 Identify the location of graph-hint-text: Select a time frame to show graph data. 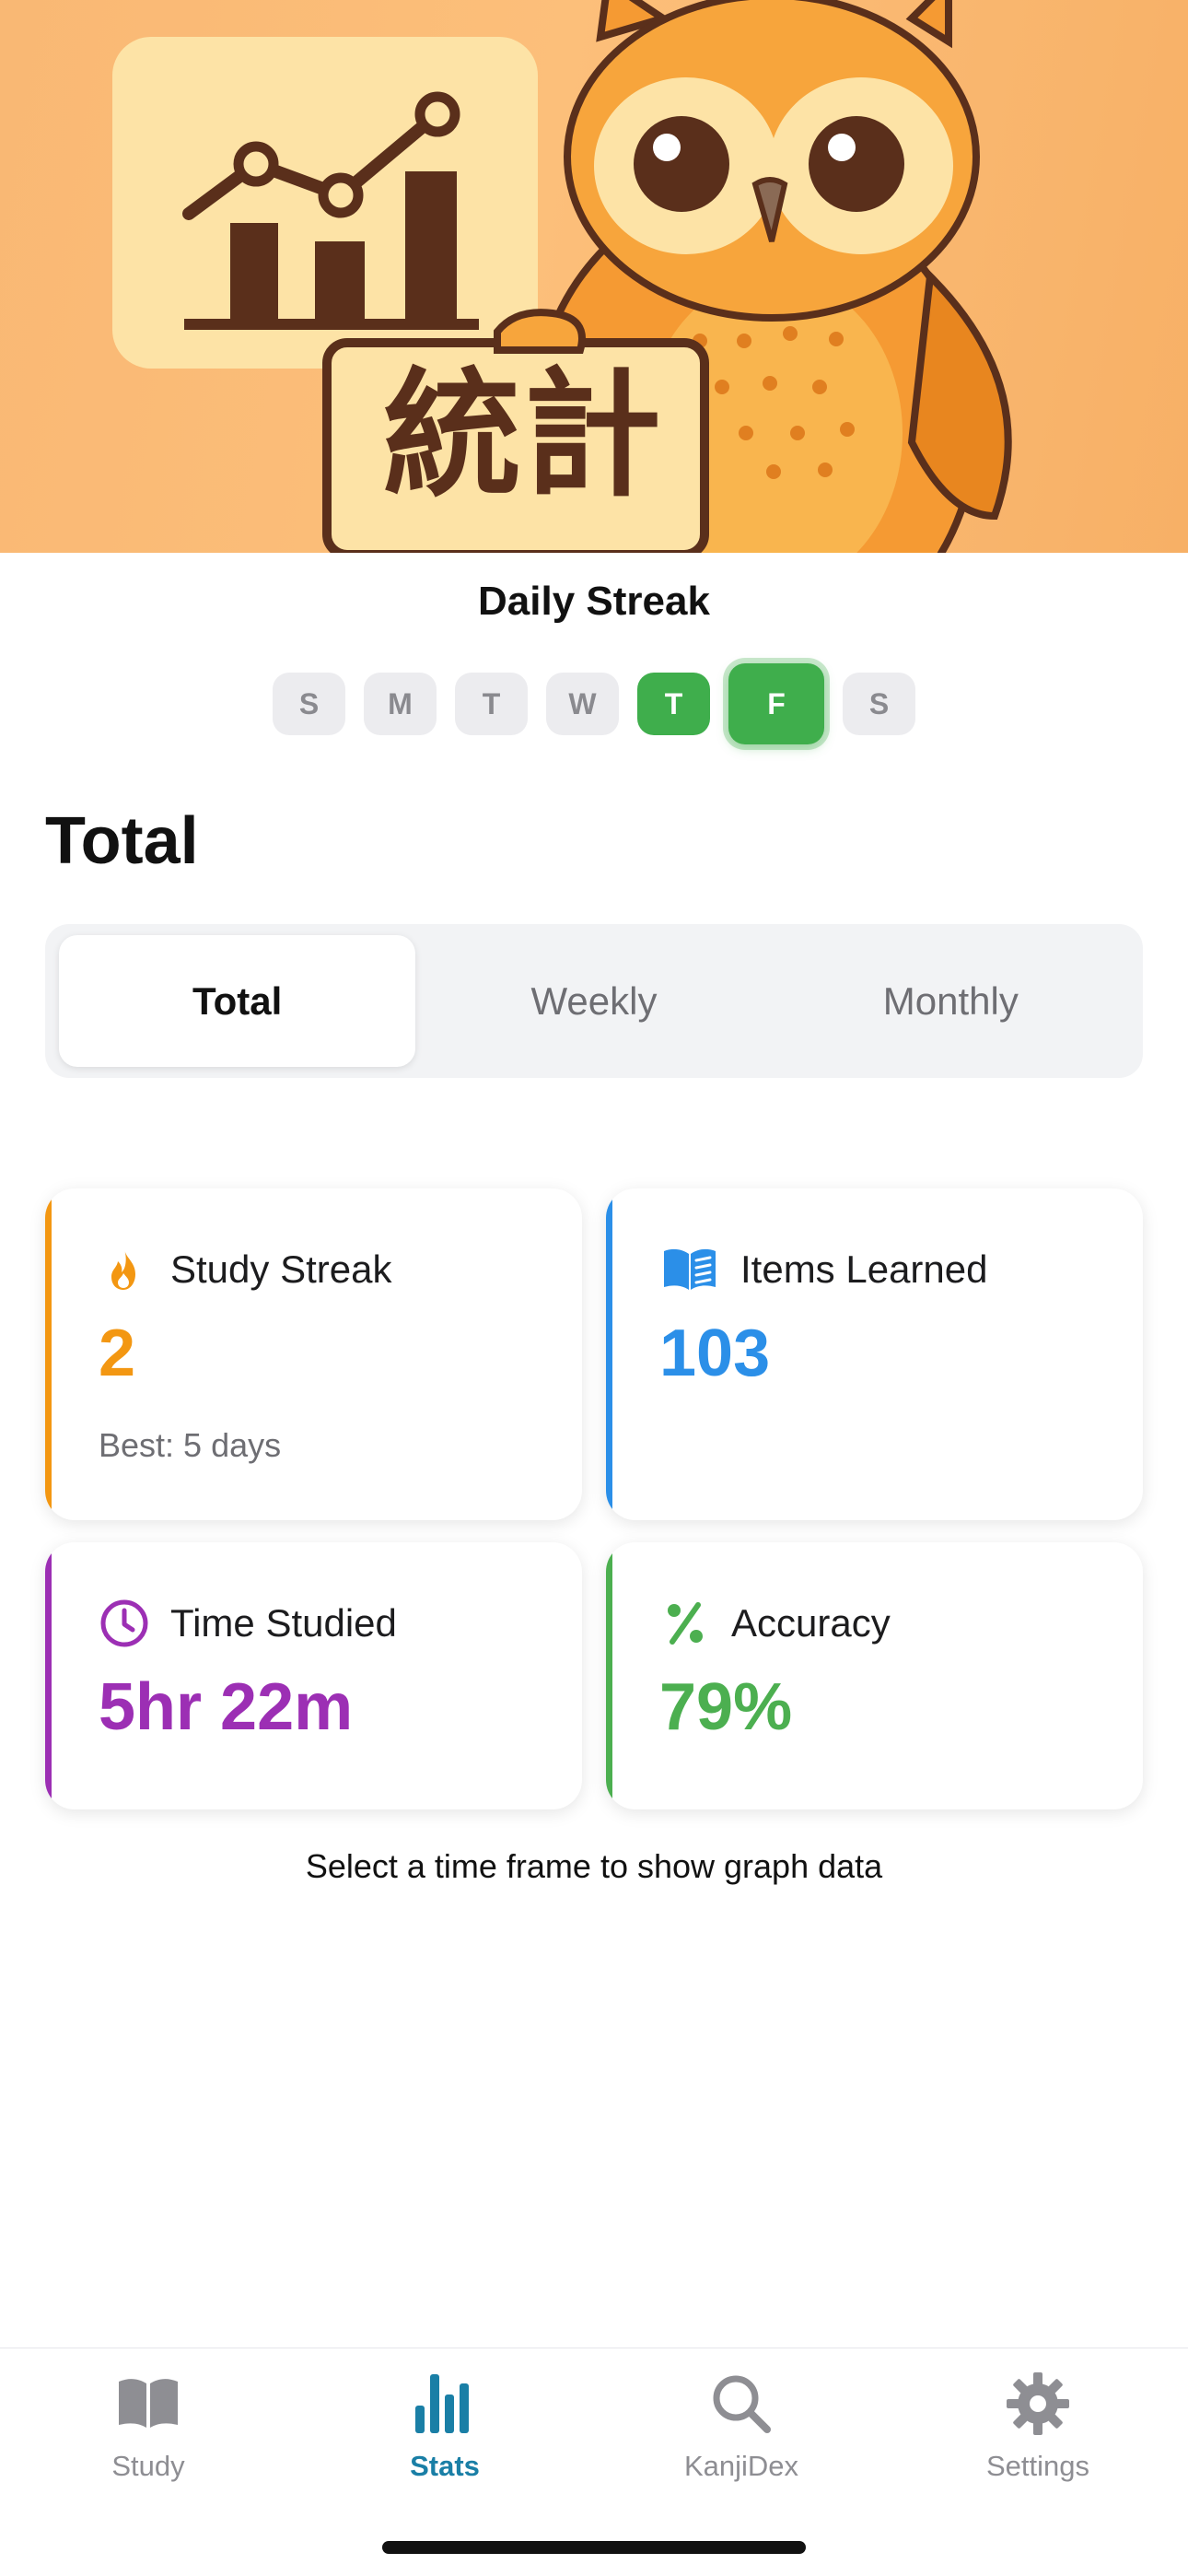
(594, 1866).